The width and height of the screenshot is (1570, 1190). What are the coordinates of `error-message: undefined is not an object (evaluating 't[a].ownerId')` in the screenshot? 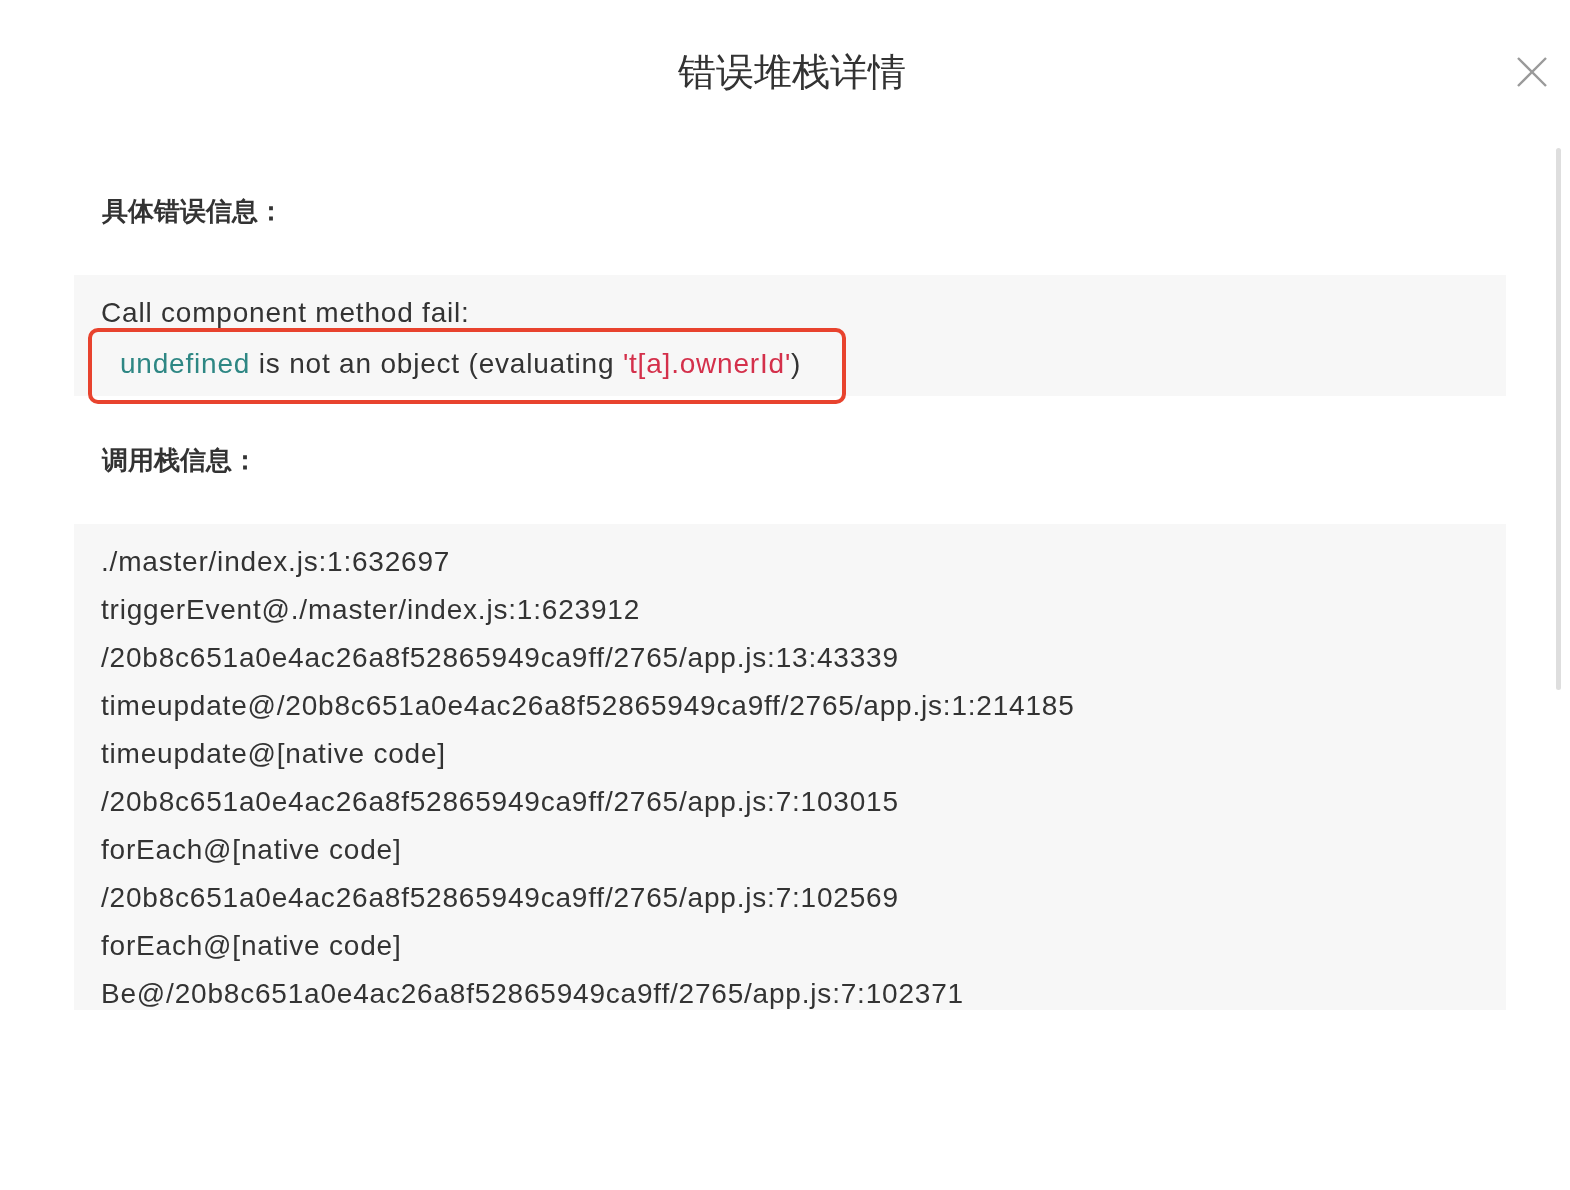 It's located at (461, 364).